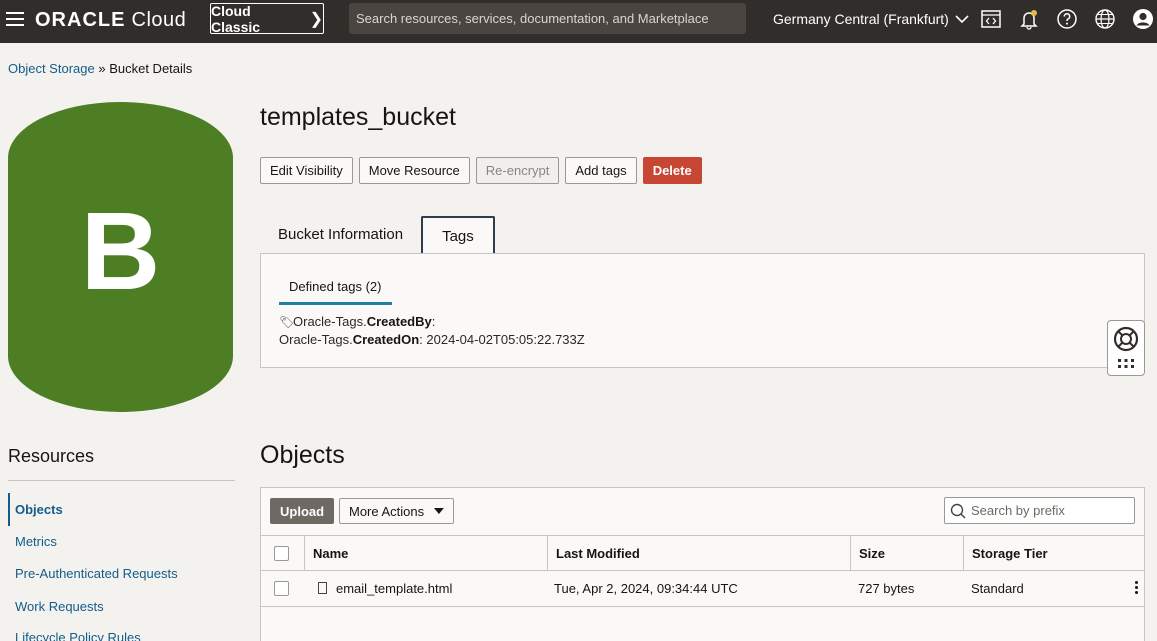 The width and height of the screenshot is (1157, 641). I want to click on tag-icon: 🏷︎, so click(287, 322).